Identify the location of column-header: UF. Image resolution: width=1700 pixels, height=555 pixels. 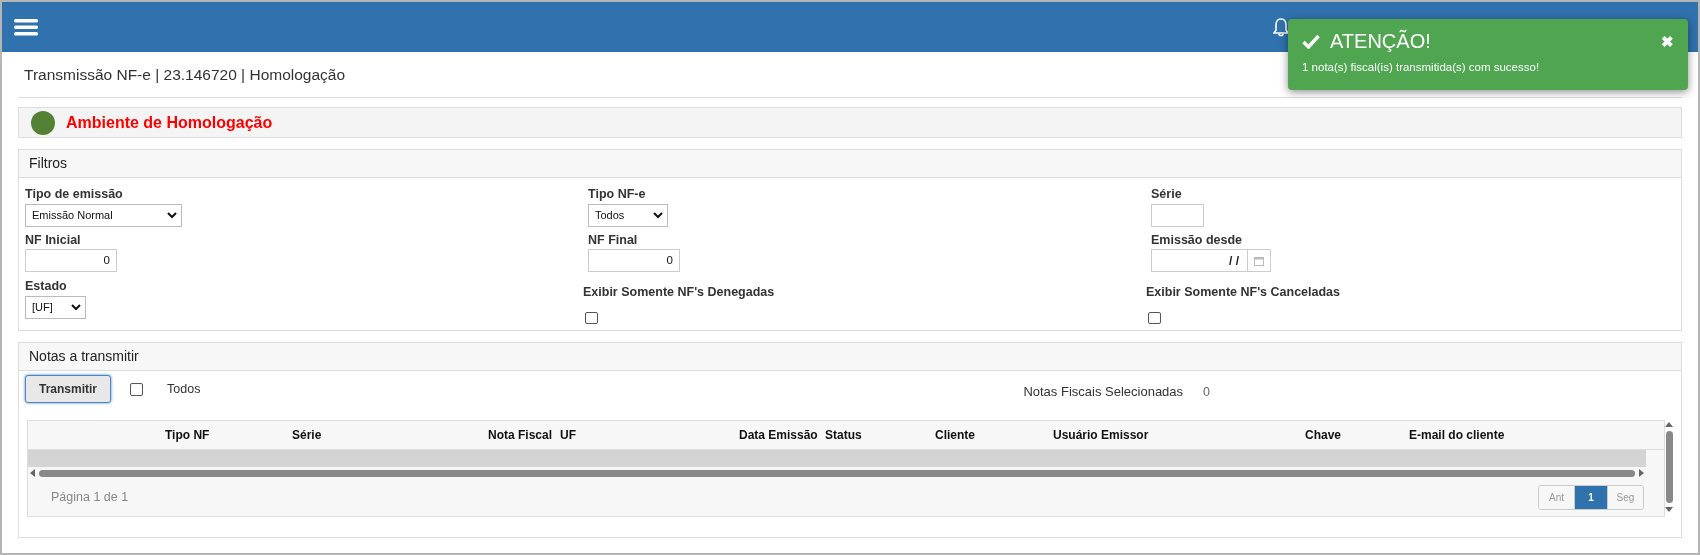
(649, 435).